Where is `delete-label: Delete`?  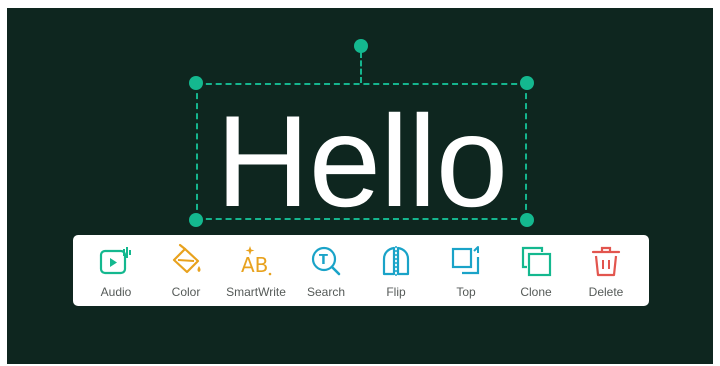
delete-label: Delete is located at coordinates (606, 291).